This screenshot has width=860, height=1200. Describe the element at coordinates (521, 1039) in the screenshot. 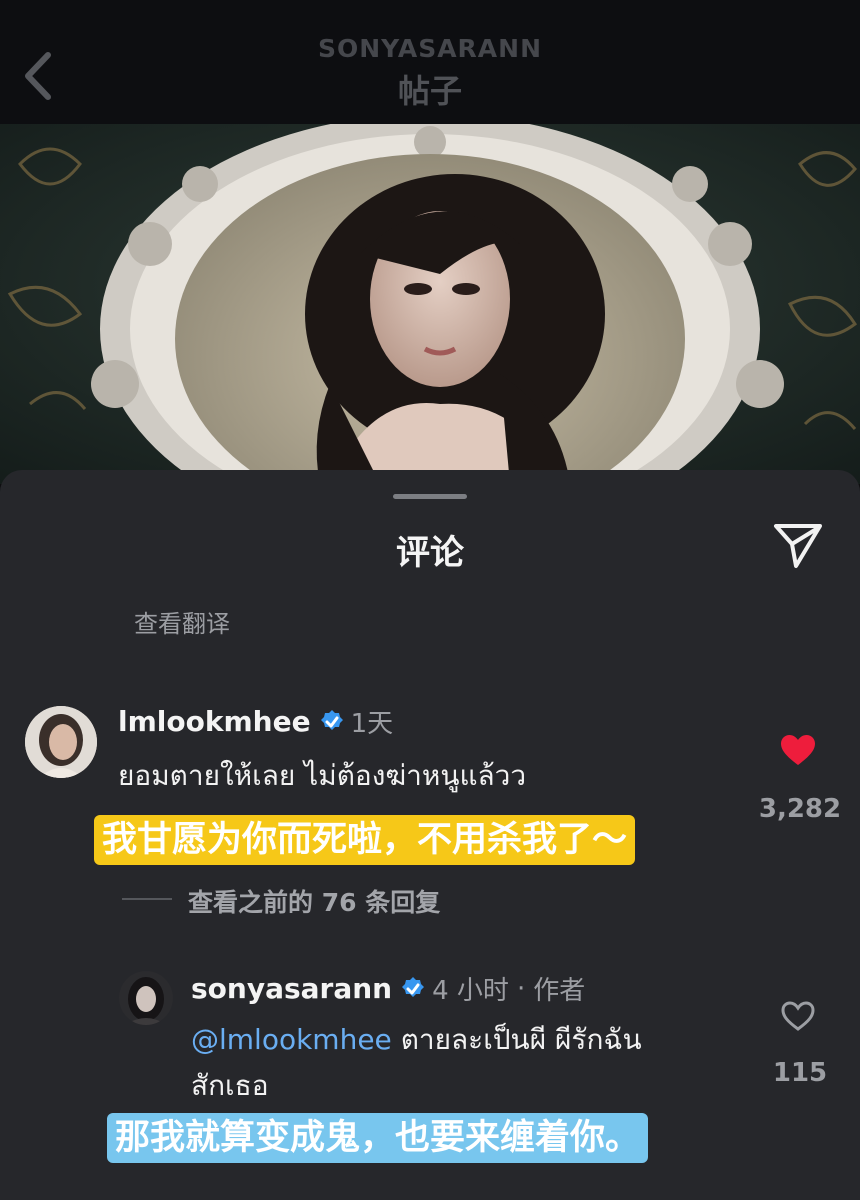

I see `reply-text-line1: ตายละเป็นผี ผีรักฉัน` at that location.